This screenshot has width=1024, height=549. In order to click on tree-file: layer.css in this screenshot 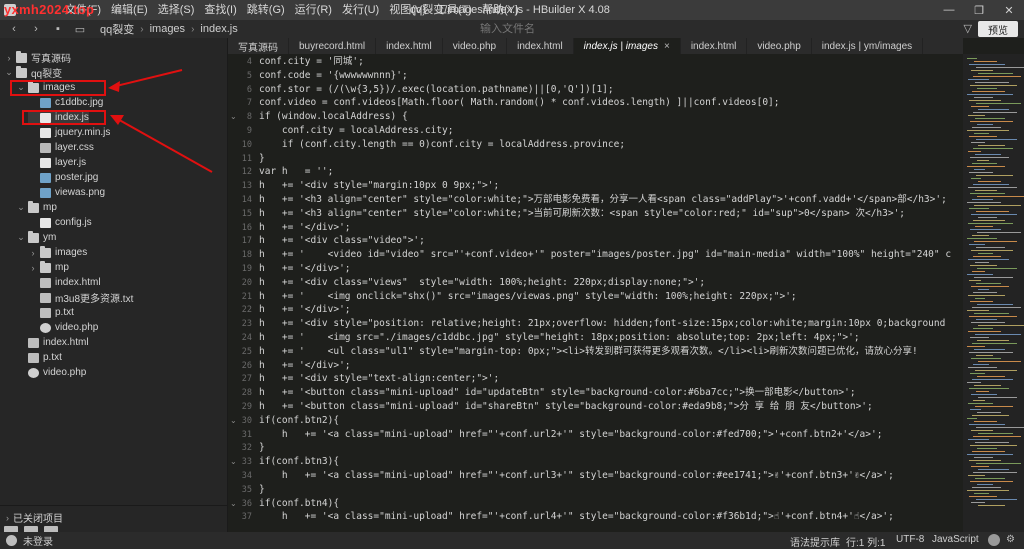, I will do `click(61, 147)`.